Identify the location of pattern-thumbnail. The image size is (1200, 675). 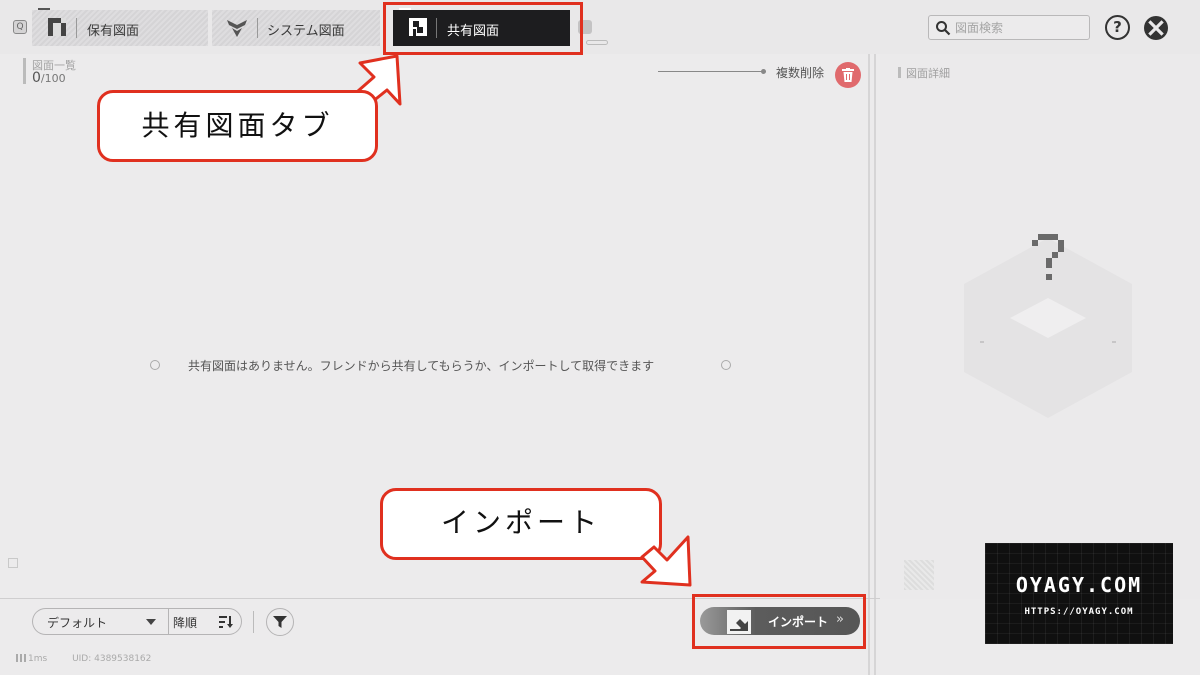
(919, 575).